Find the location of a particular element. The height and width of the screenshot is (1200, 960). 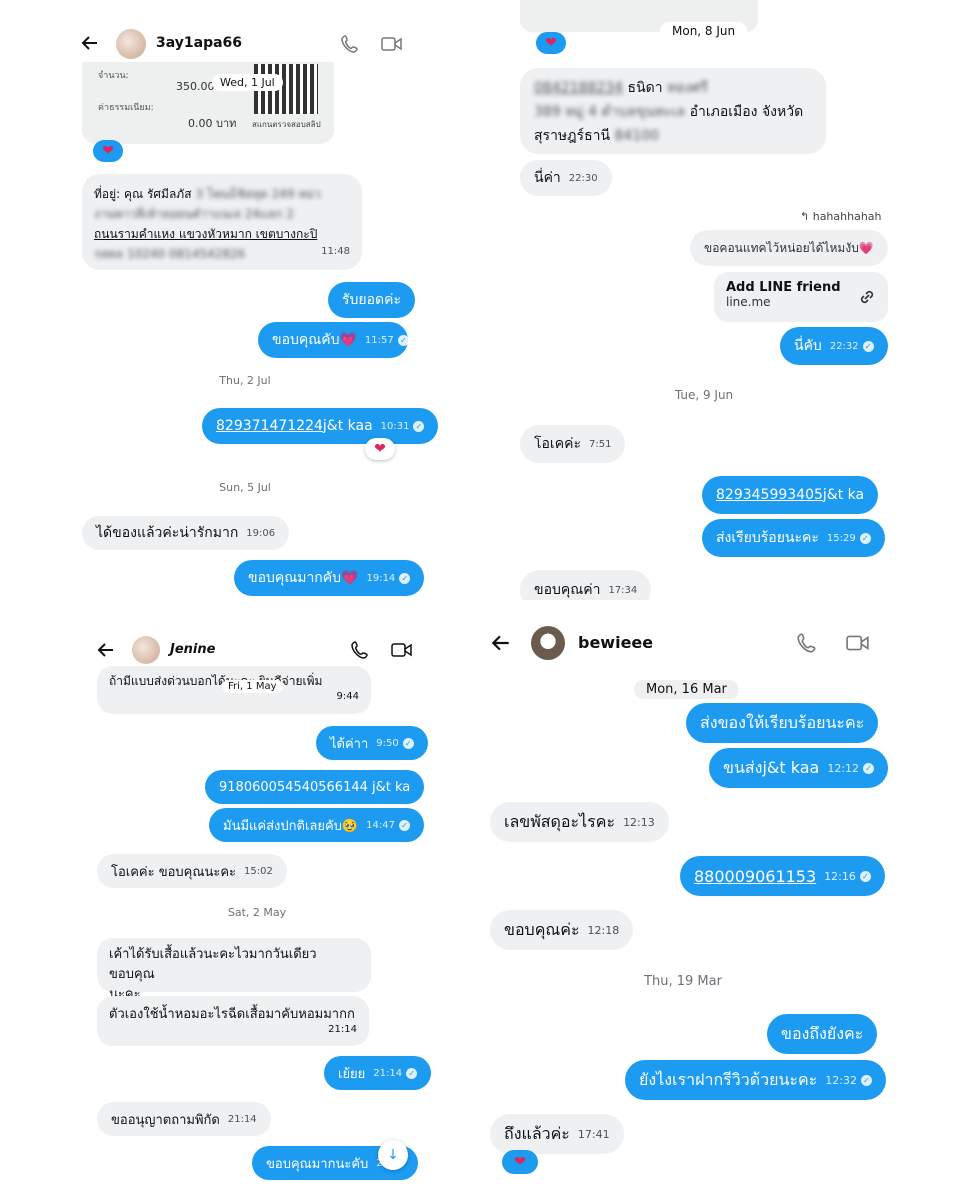

date-separator: Tue, 9 Jun is located at coordinates (704, 395).